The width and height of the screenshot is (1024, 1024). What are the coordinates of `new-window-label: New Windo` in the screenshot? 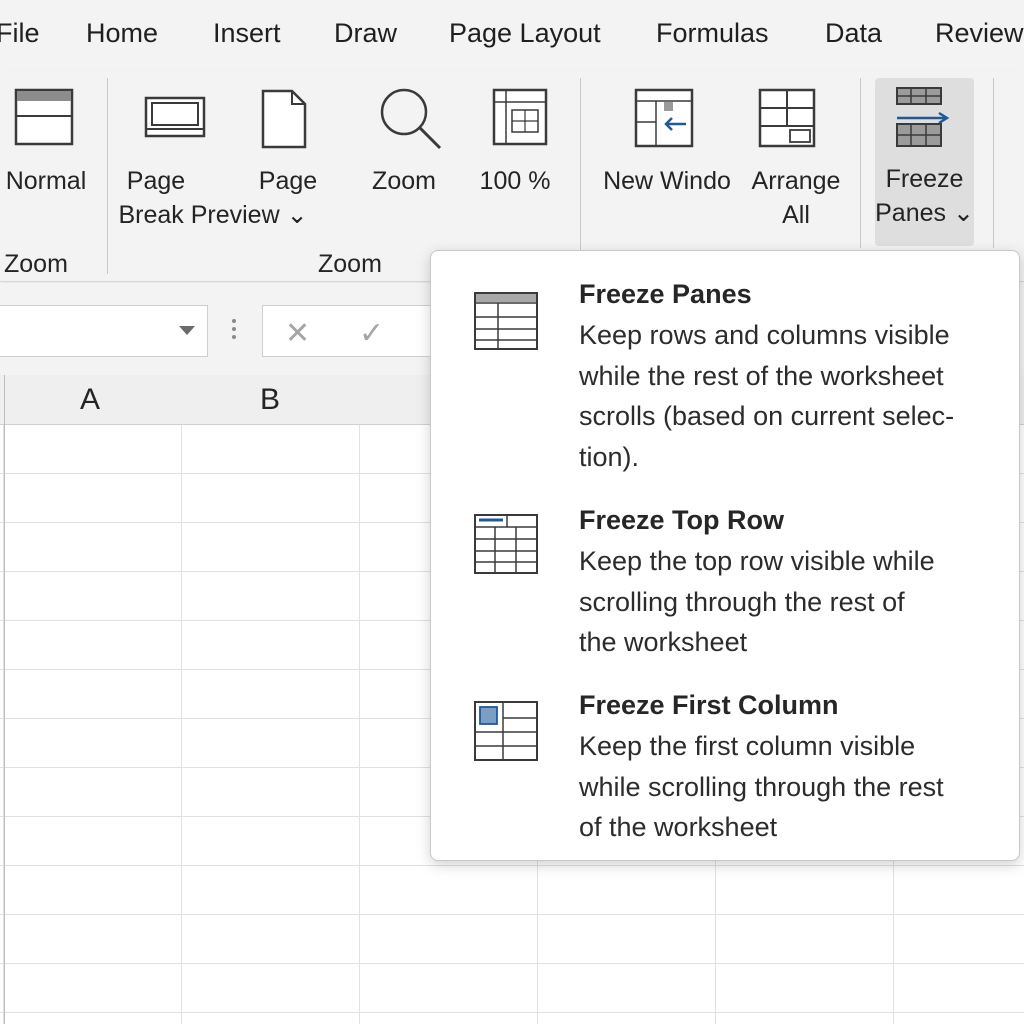 It's located at (667, 181).